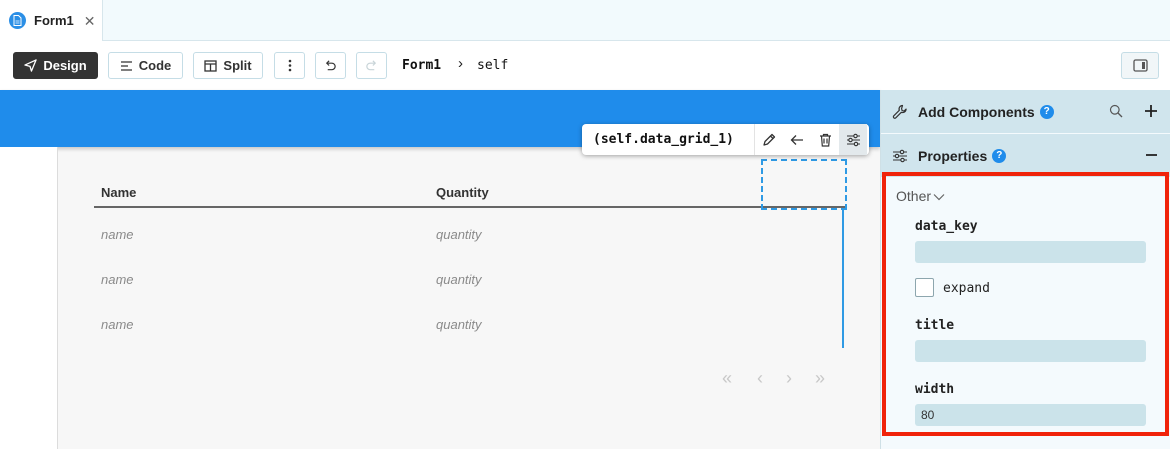  What do you see at coordinates (760, 378) in the screenshot?
I see `prev-page-button: ‹` at bounding box center [760, 378].